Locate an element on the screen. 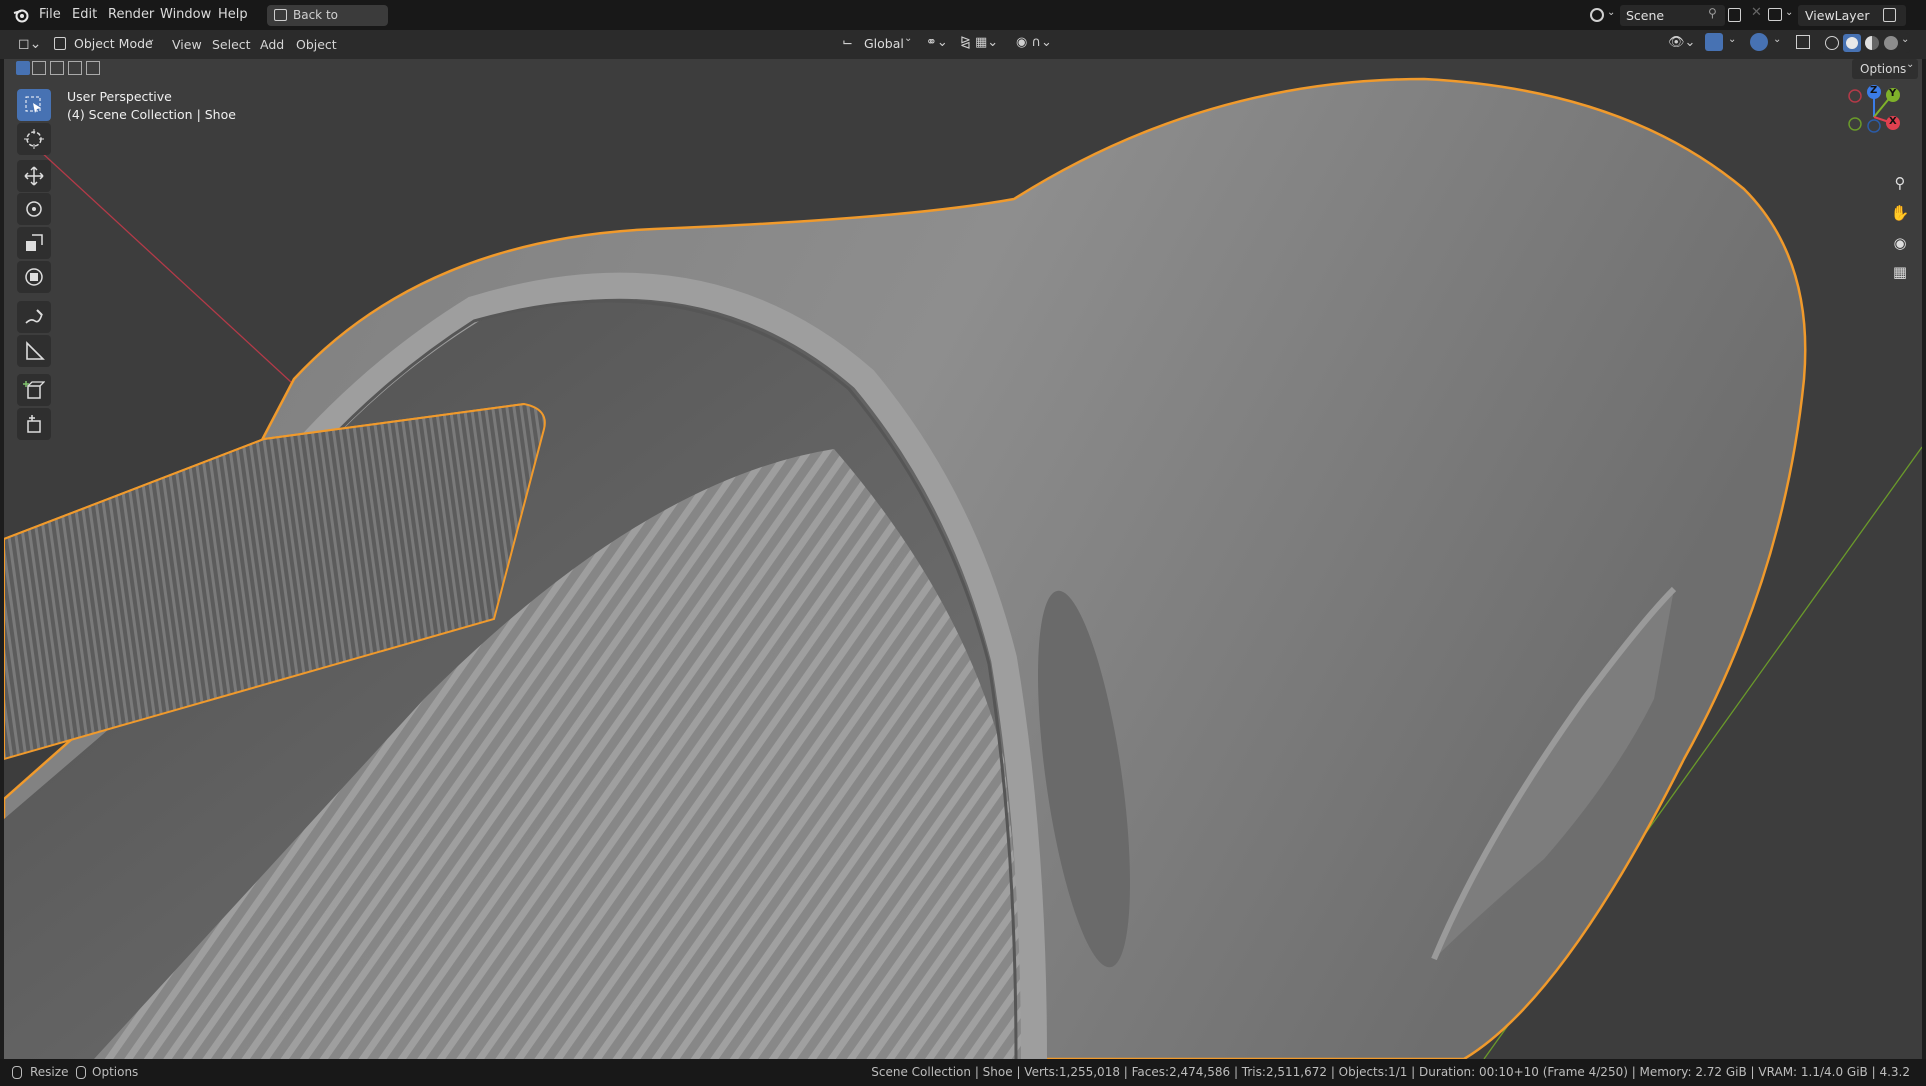 The width and height of the screenshot is (1926, 1086). annotate-tool is located at coordinates (34, 317).